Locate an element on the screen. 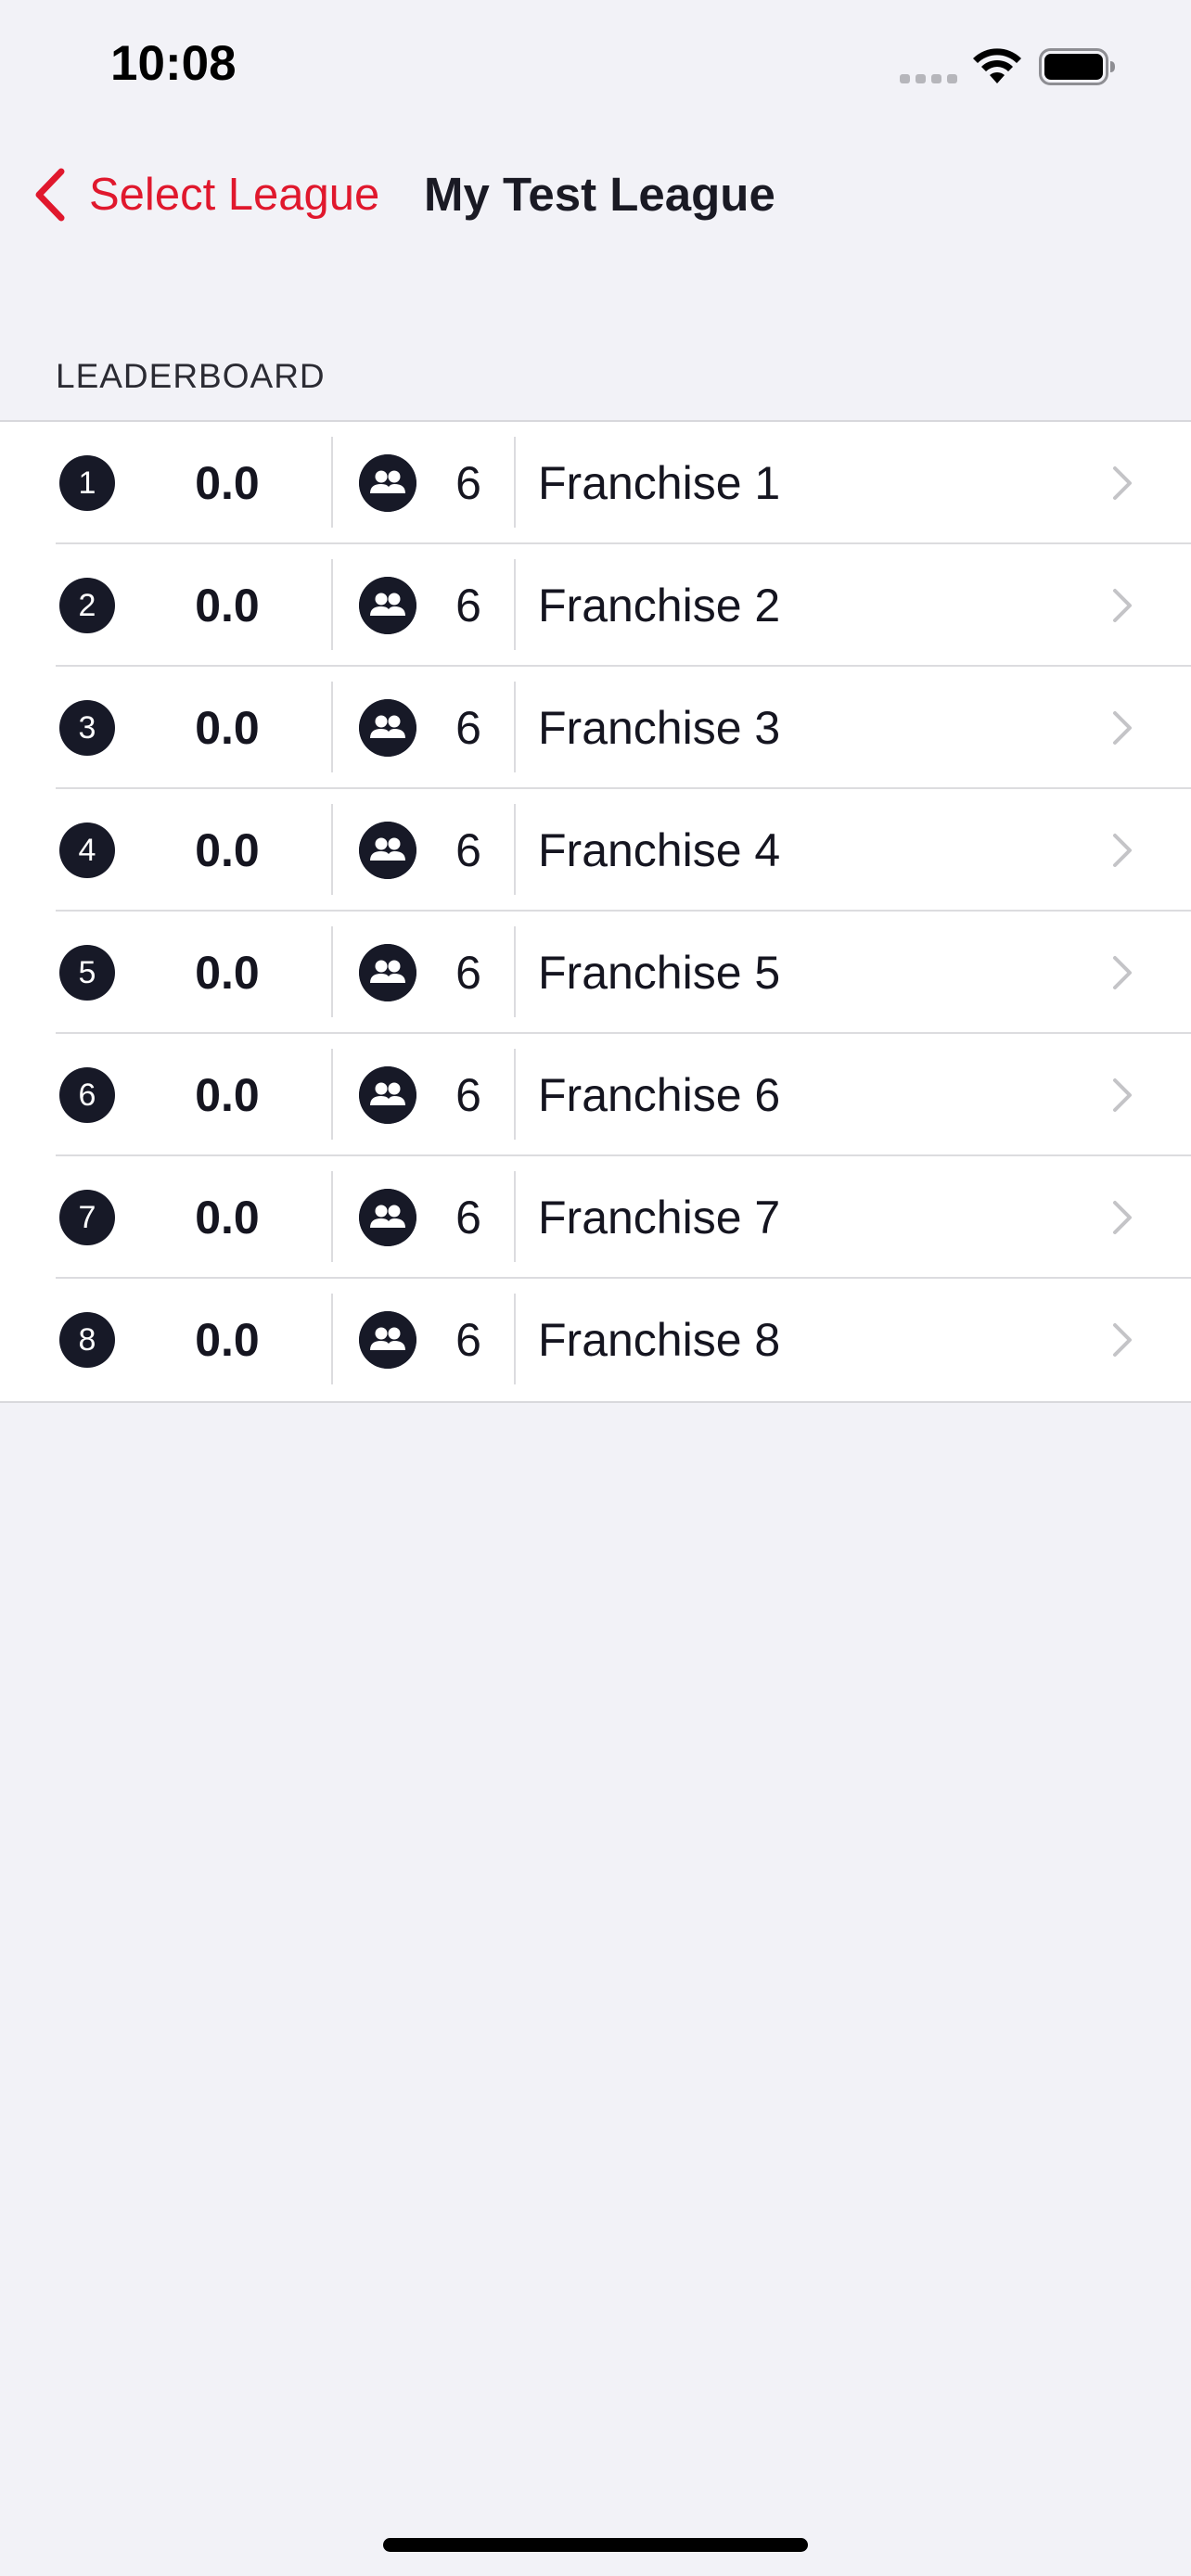 This screenshot has height=2576, width=1191. franchise-name: Franchise 5 is located at coordinates (660, 973).